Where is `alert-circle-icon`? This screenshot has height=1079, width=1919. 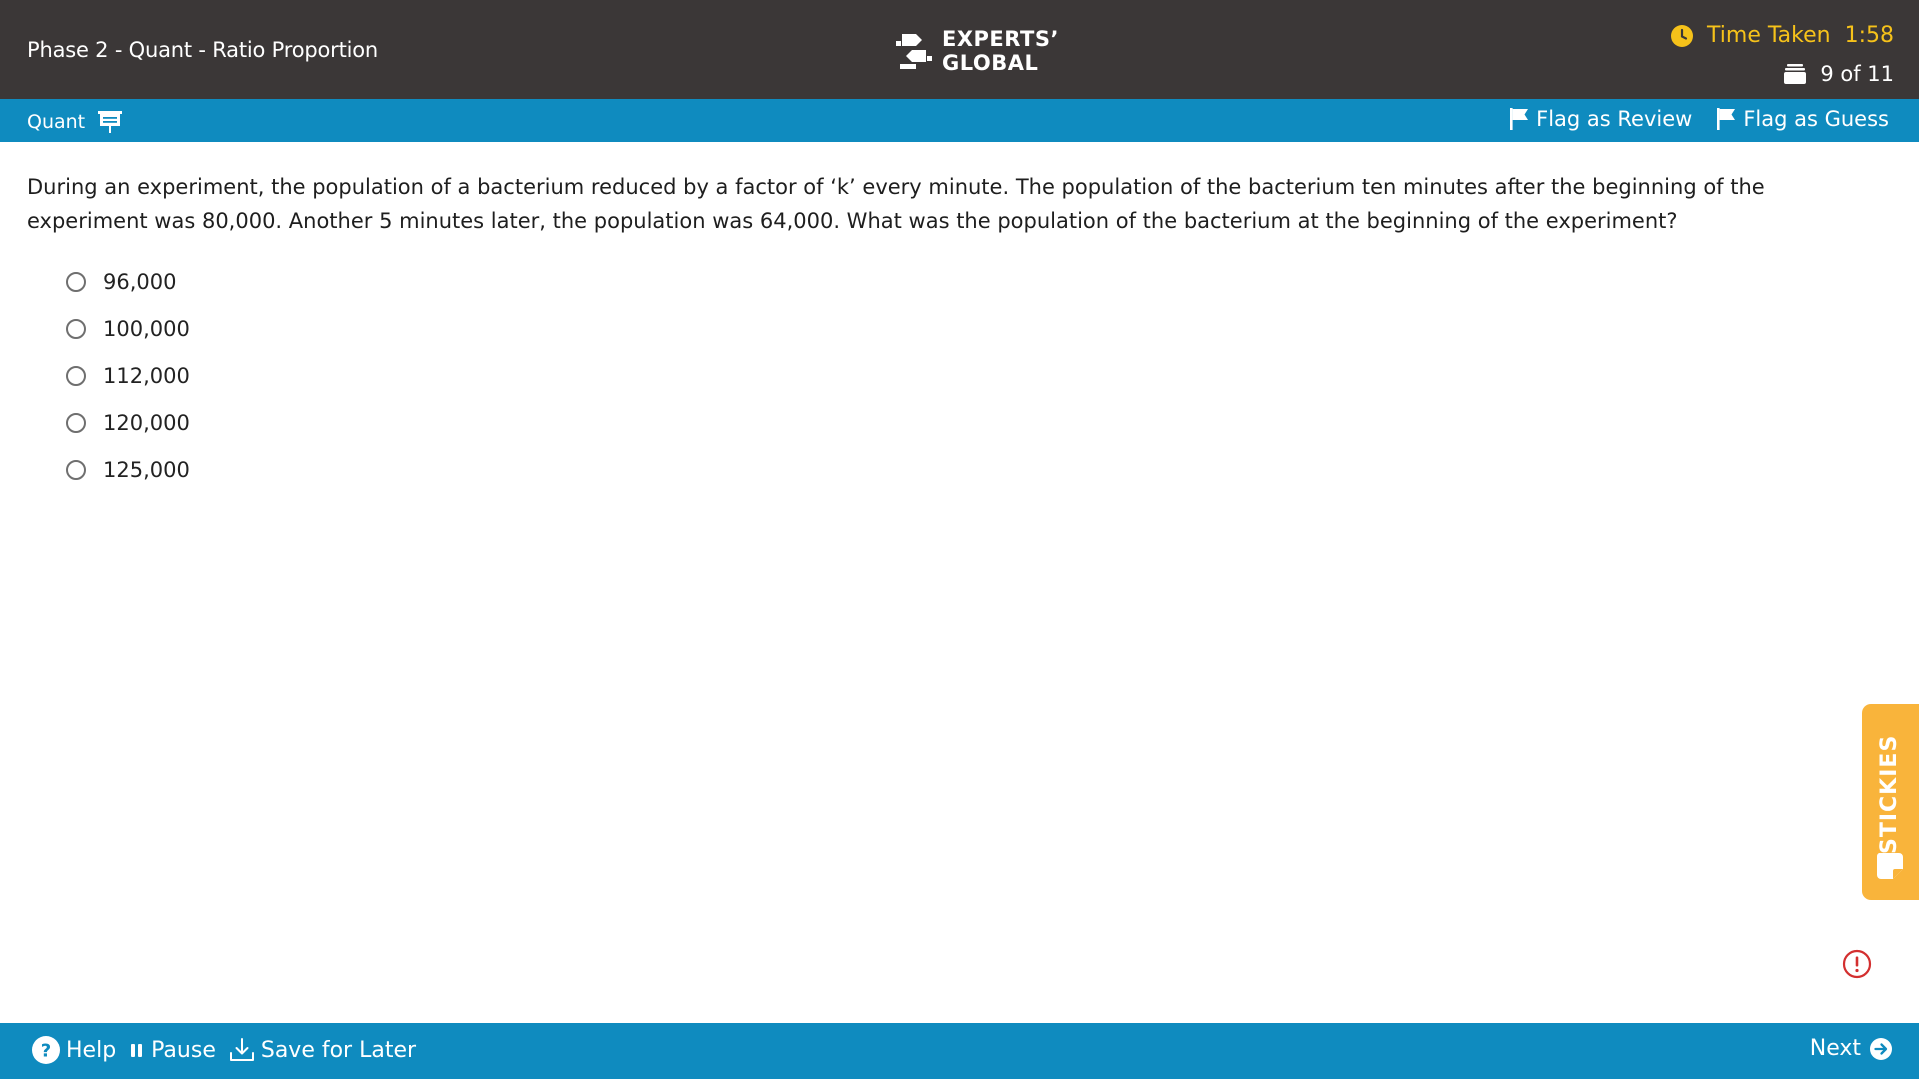 alert-circle-icon is located at coordinates (1857, 964).